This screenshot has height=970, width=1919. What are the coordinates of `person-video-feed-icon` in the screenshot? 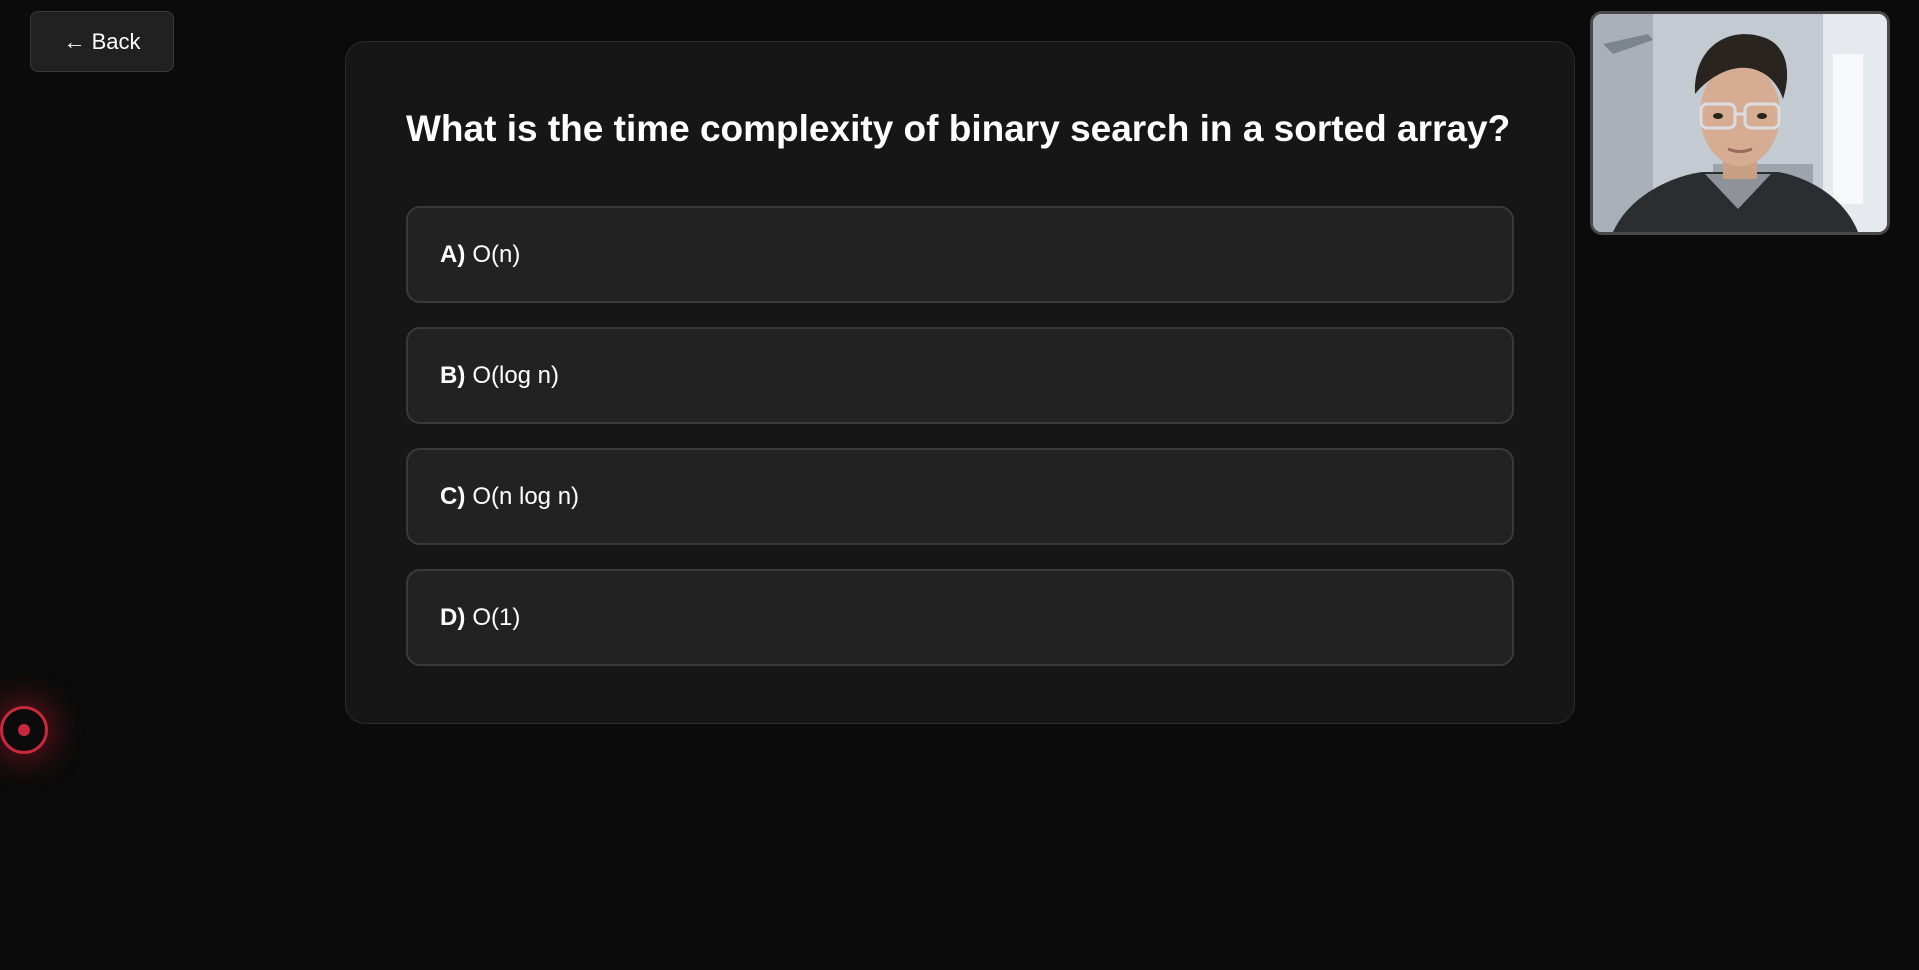 It's located at (1740, 123).